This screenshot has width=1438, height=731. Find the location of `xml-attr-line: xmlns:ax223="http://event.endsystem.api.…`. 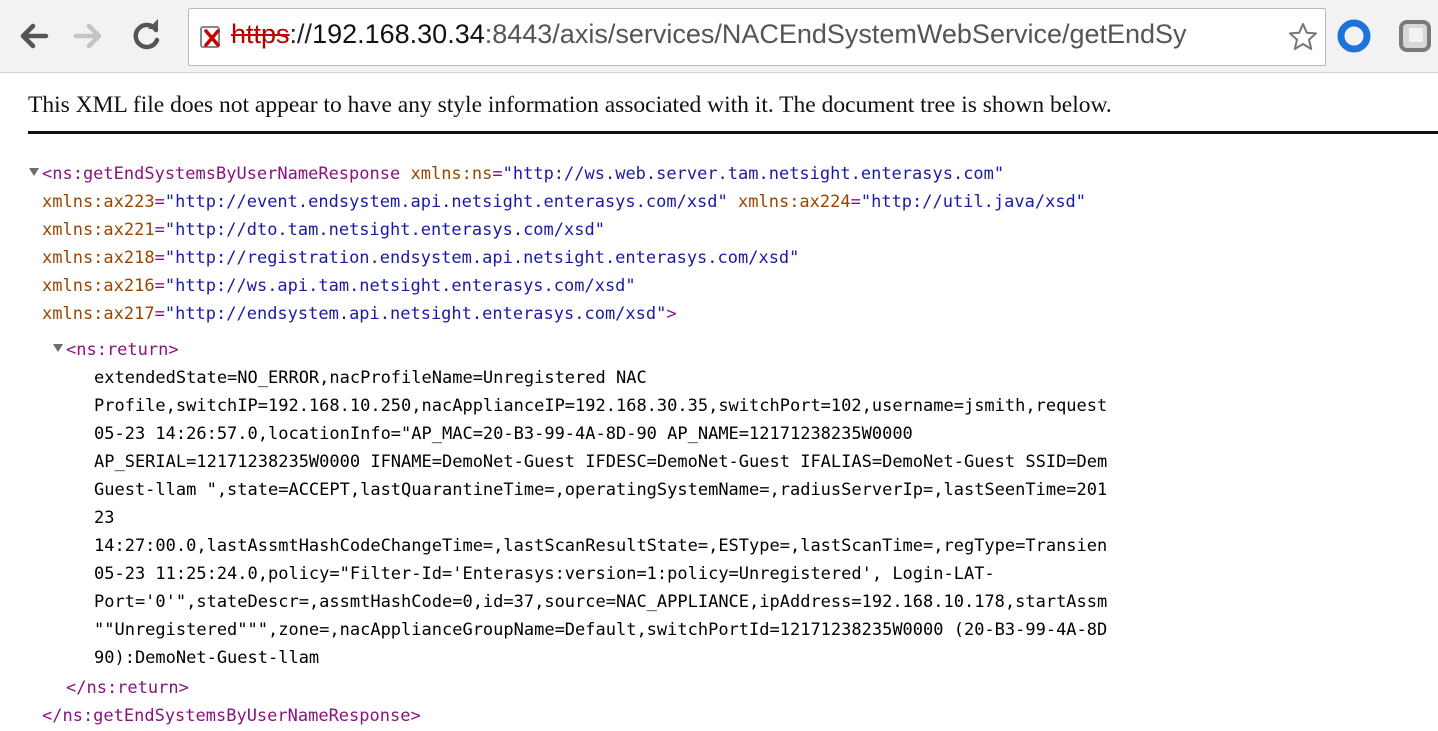

xml-attr-line: xmlns:ax223="http://event.endsystem.api.… is located at coordinates (564, 202).